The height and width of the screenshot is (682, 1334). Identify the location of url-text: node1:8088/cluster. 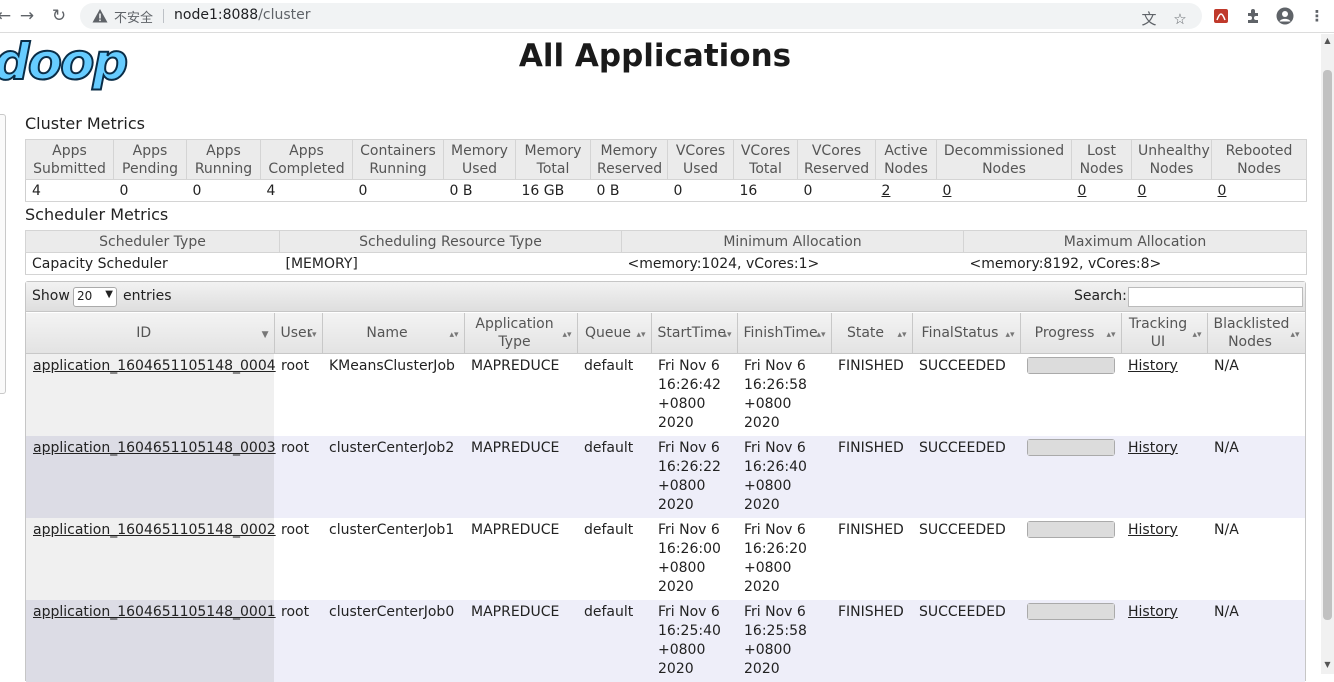
(242, 15).